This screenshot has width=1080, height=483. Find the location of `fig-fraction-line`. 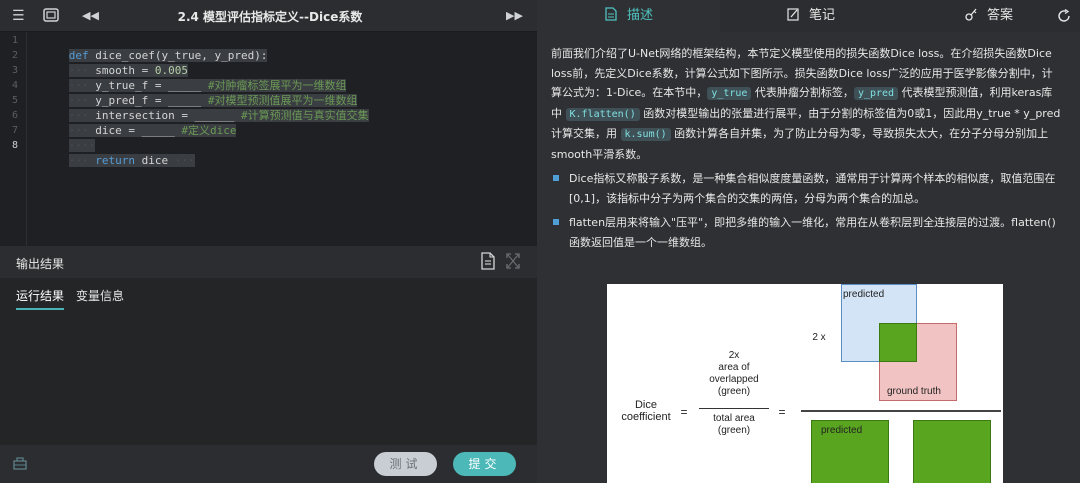

fig-fraction-line is located at coordinates (734, 408).